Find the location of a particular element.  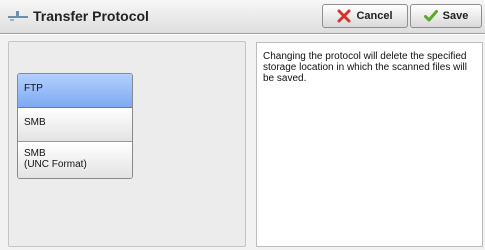

save-button: Save is located at coordinates (446, 16).